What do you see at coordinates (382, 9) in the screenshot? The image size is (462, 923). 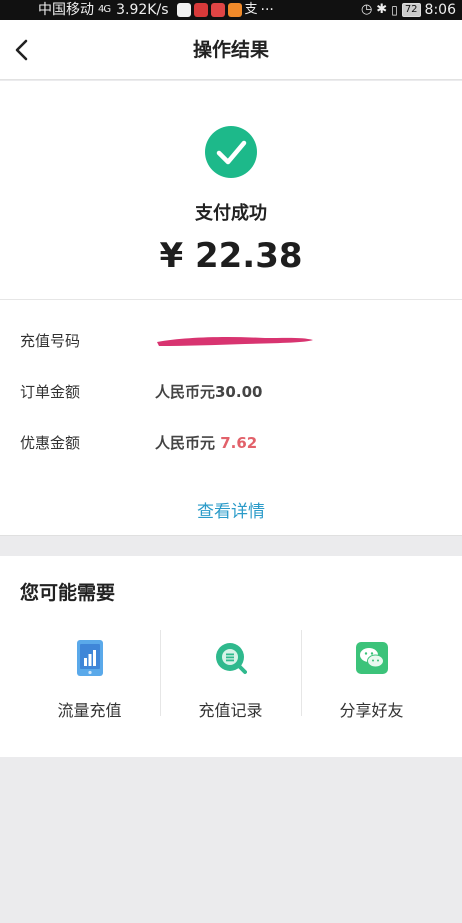 I see `bluetooth-icon: ✱` at bounding box center [382, 9].